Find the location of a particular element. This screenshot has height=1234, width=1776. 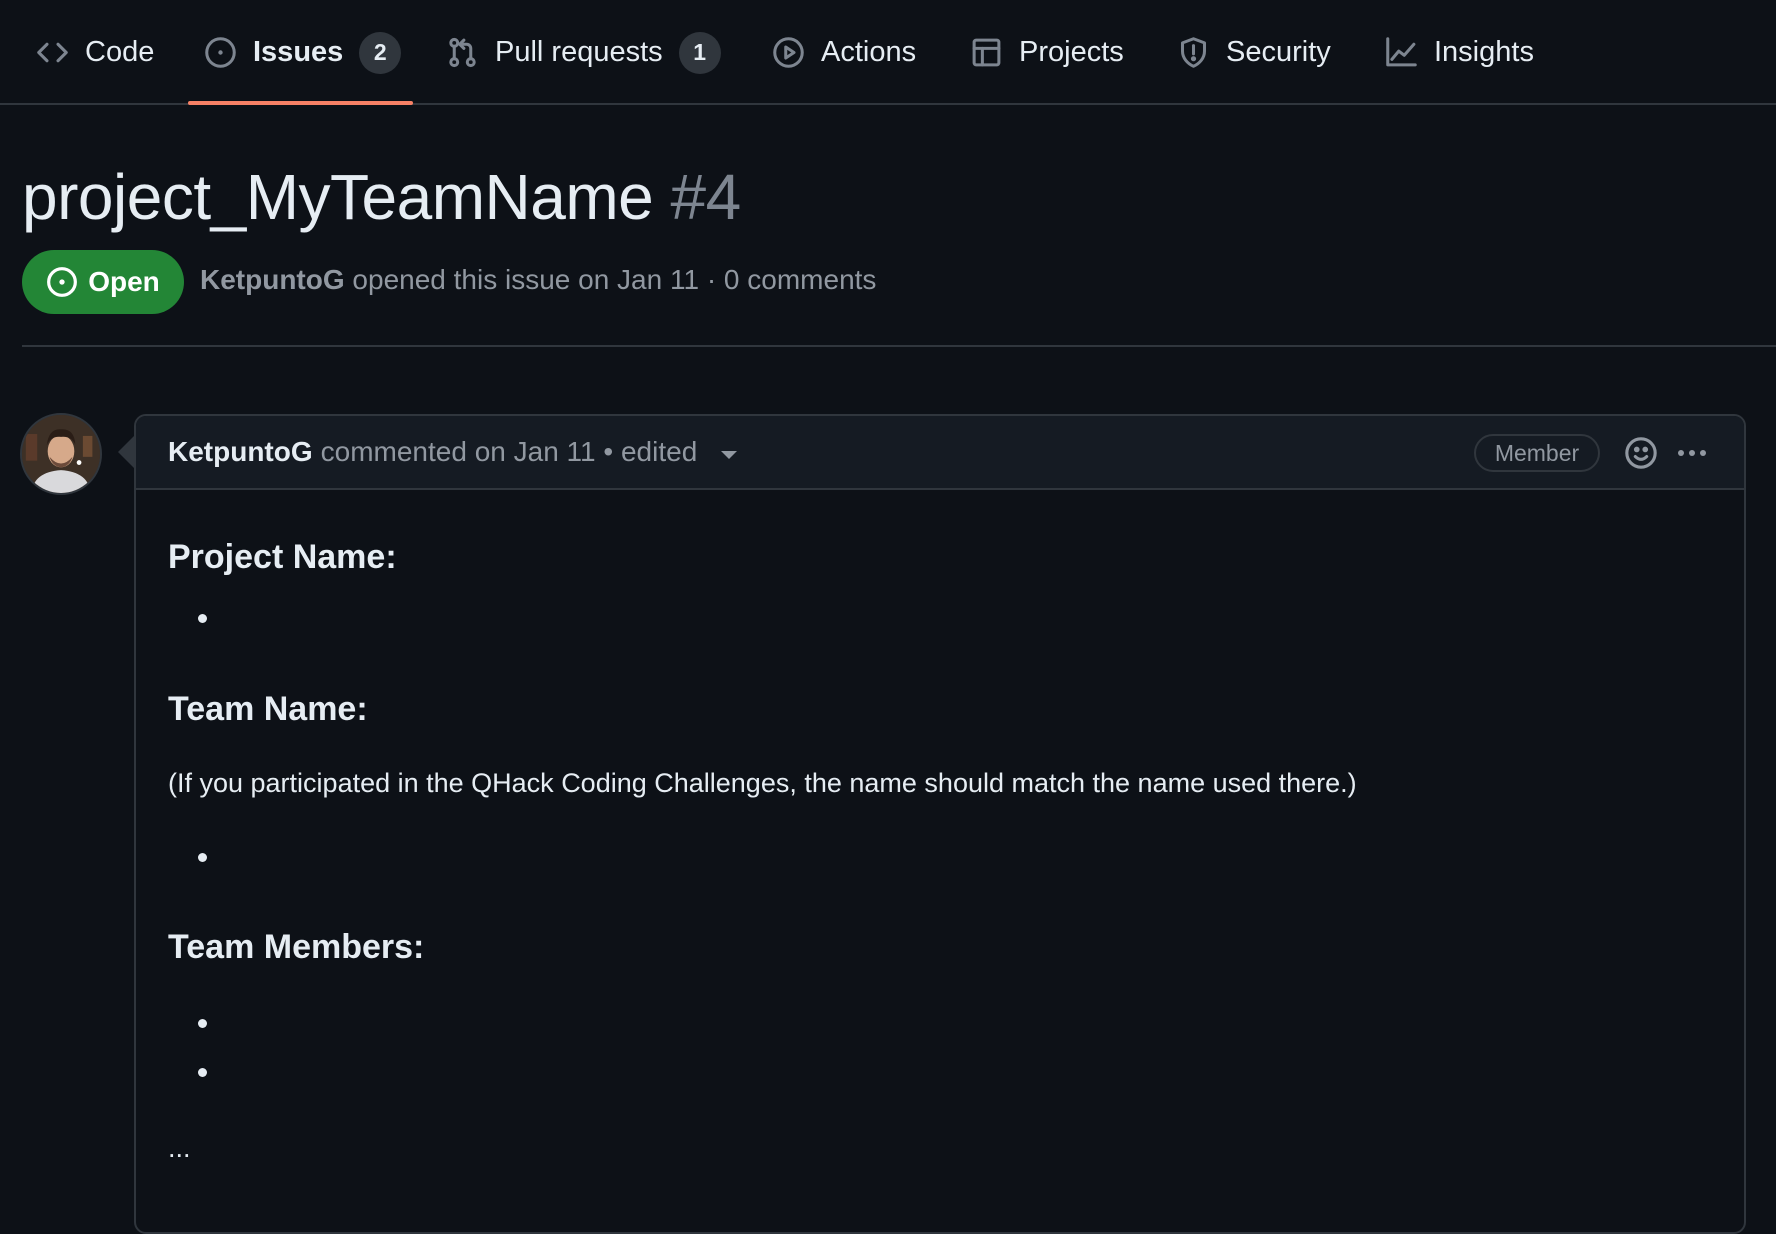

comment-options-button is located at coordinates (1692, 453).